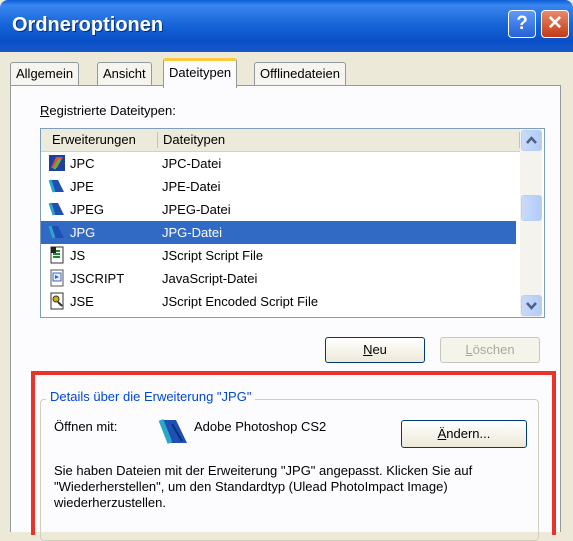 The width and height of the screenshot is (573, 541). I want to click on ext-cell: JSE, so click(82, 301).